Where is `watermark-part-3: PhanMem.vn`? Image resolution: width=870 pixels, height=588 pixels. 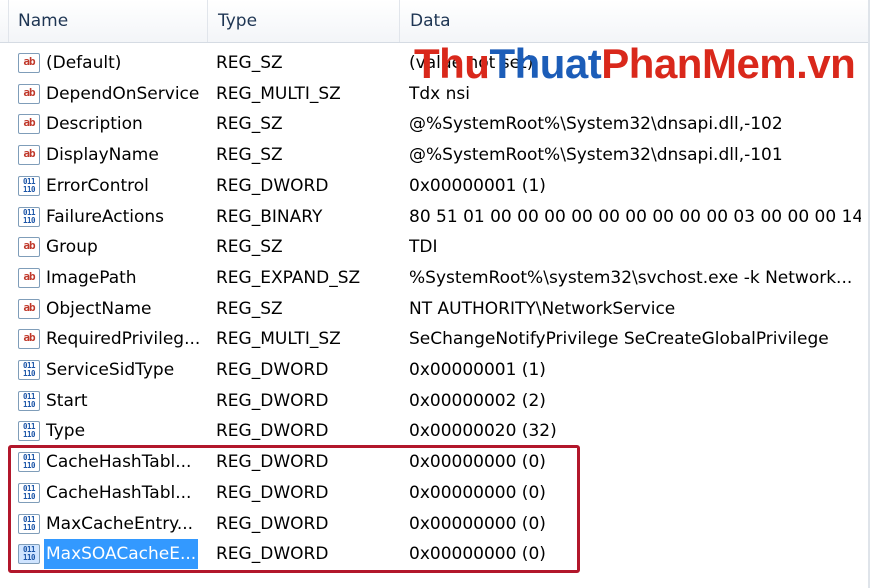
watermark-part-3: PhanMem.vn is located at coordinates (728, 63).